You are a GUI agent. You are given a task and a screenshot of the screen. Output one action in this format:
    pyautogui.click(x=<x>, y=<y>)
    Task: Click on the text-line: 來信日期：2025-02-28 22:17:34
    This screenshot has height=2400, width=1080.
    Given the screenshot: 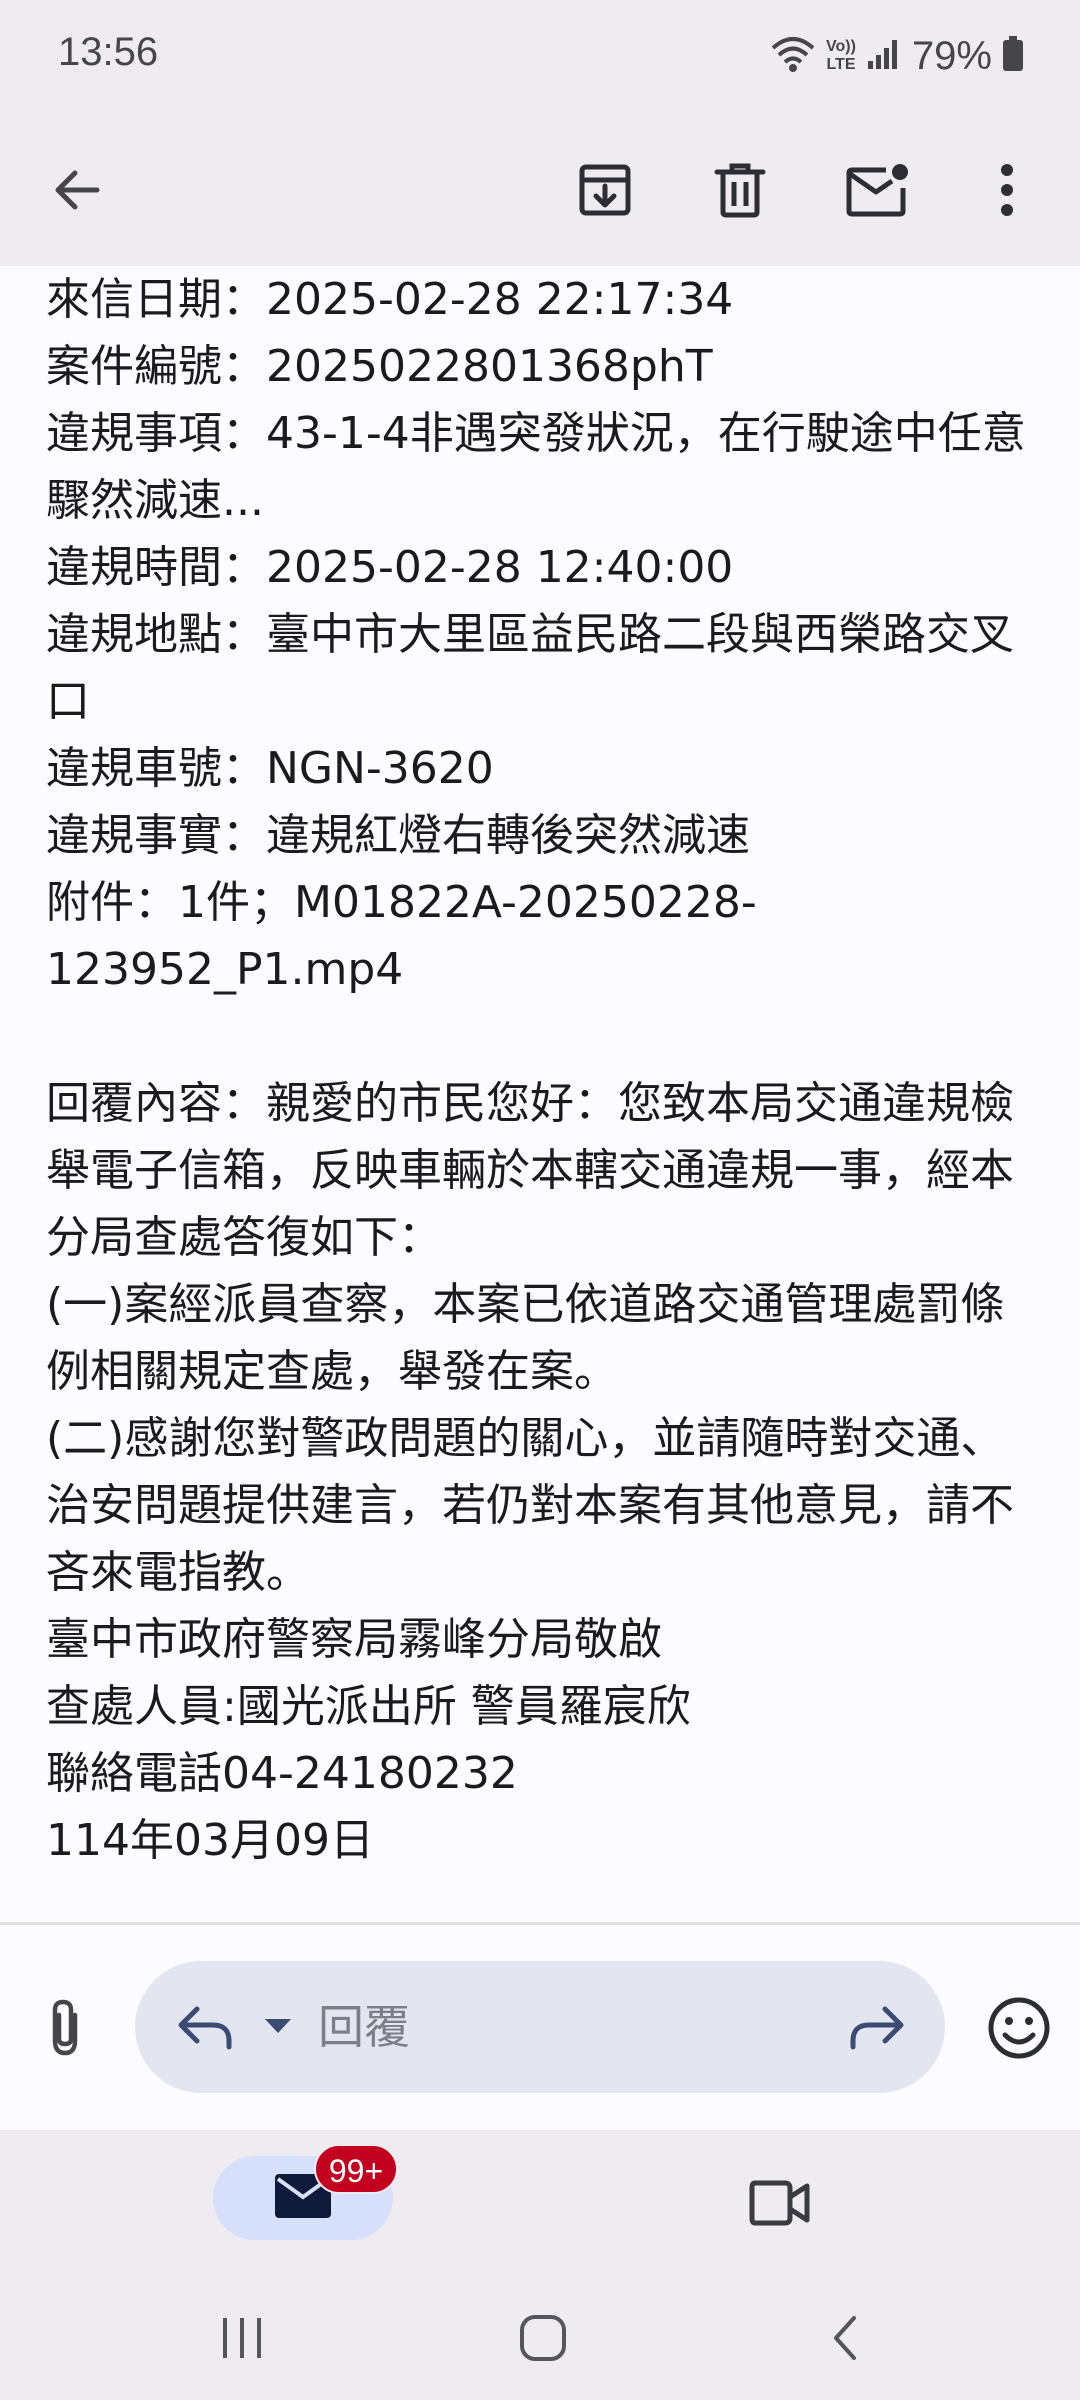 What is the action you would take?
    pyautogui.click(x=390, y=299)
    